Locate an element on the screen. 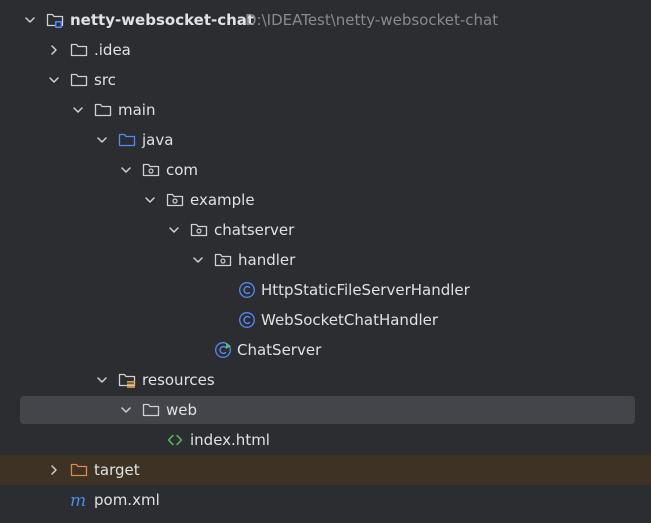  tree-row-http-handler: HttpStaticFileServerHandler is located at coordinates (325, 290).